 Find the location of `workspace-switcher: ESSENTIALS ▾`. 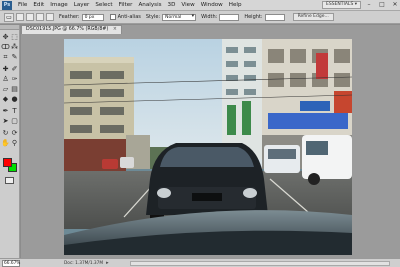

workspace-switcher: ESSENTIALS ▾ is located at coordinates (341, 5).